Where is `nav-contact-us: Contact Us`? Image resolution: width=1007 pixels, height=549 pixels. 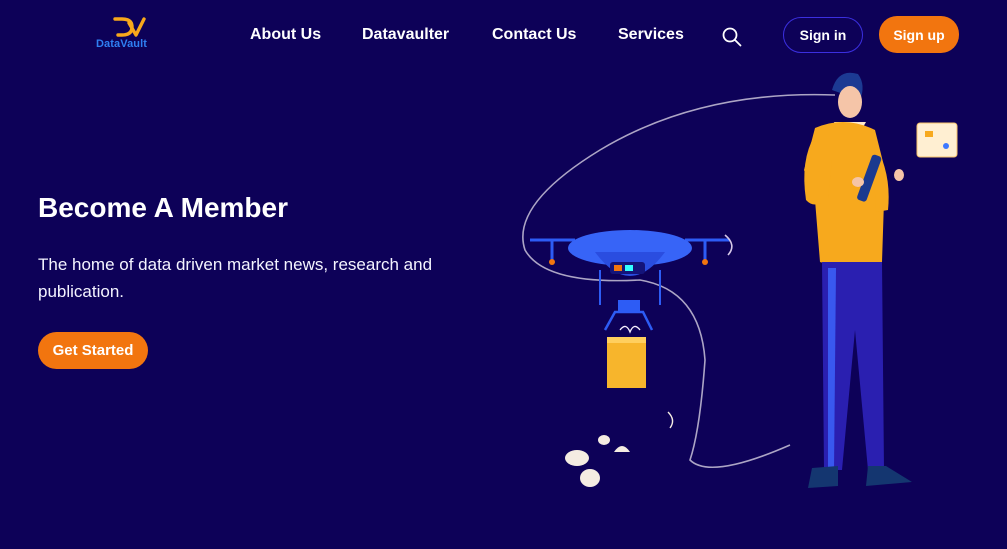
nav-contact-us: Contact Us is located at coordinates (534, 35).